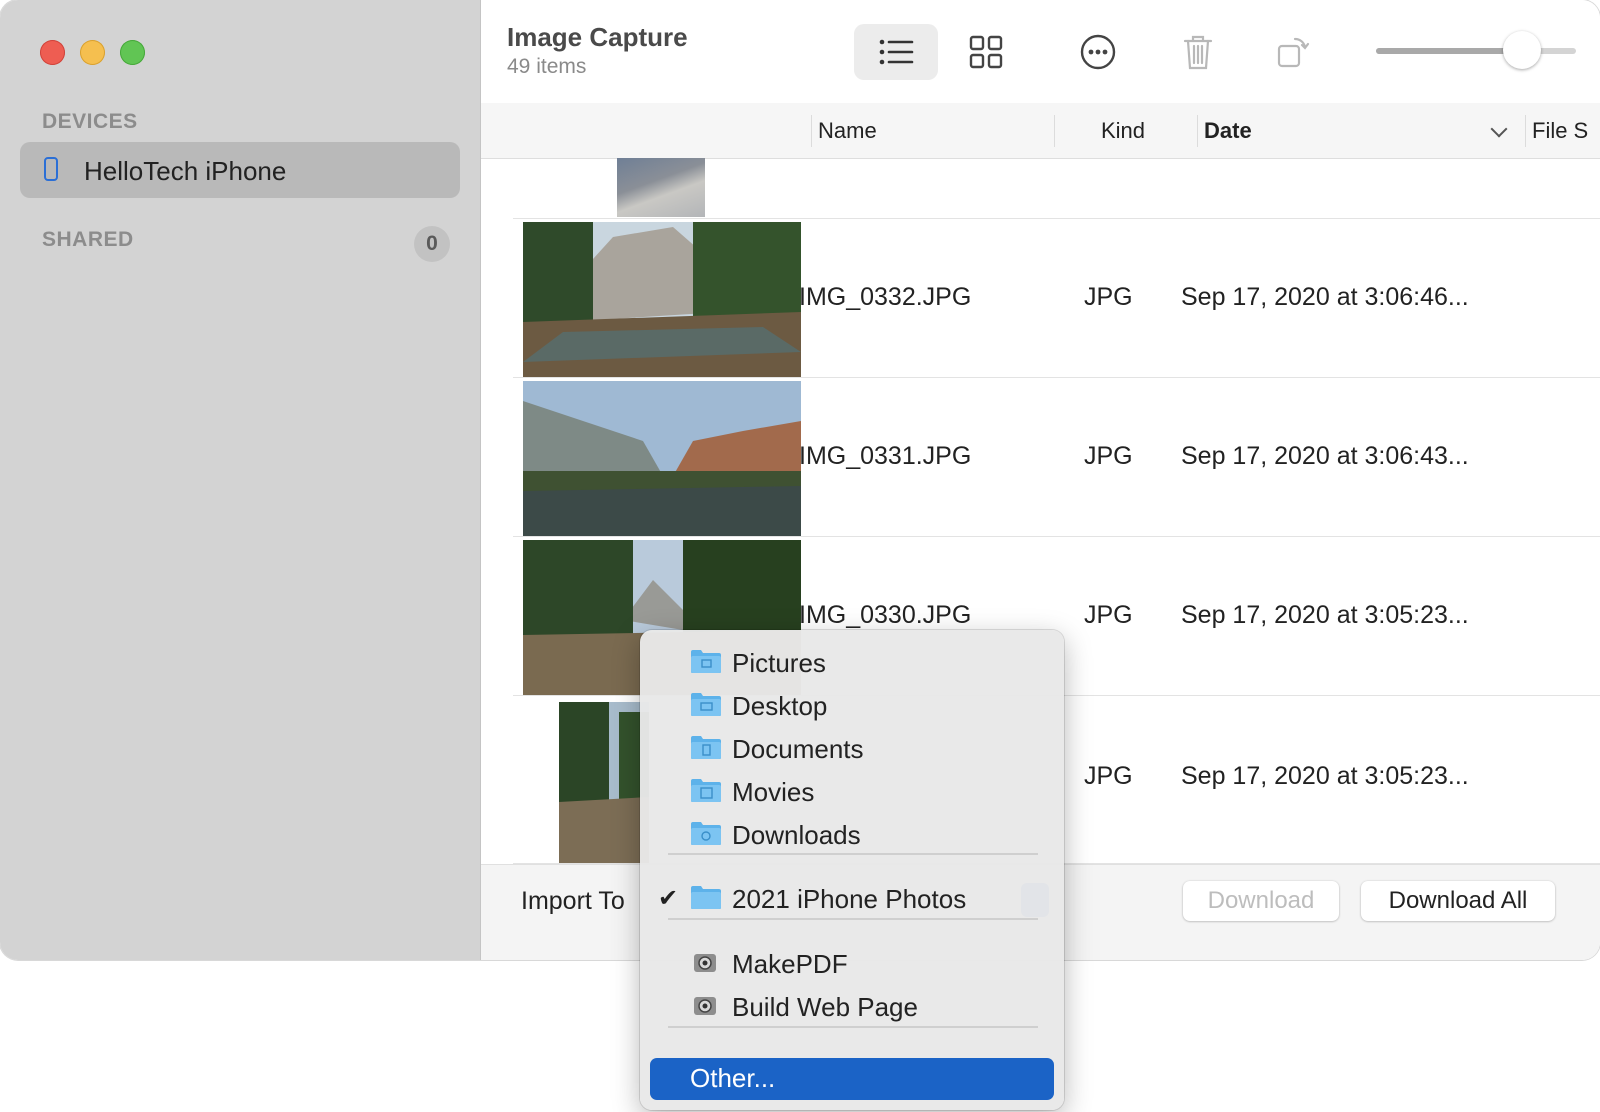 This screenshot has height=1112, width=1600. What do you see at coordinates (885, 297) in the screenshot?
I see `file-name: IMG_0332.JPG` at bounding box center [885, 297].